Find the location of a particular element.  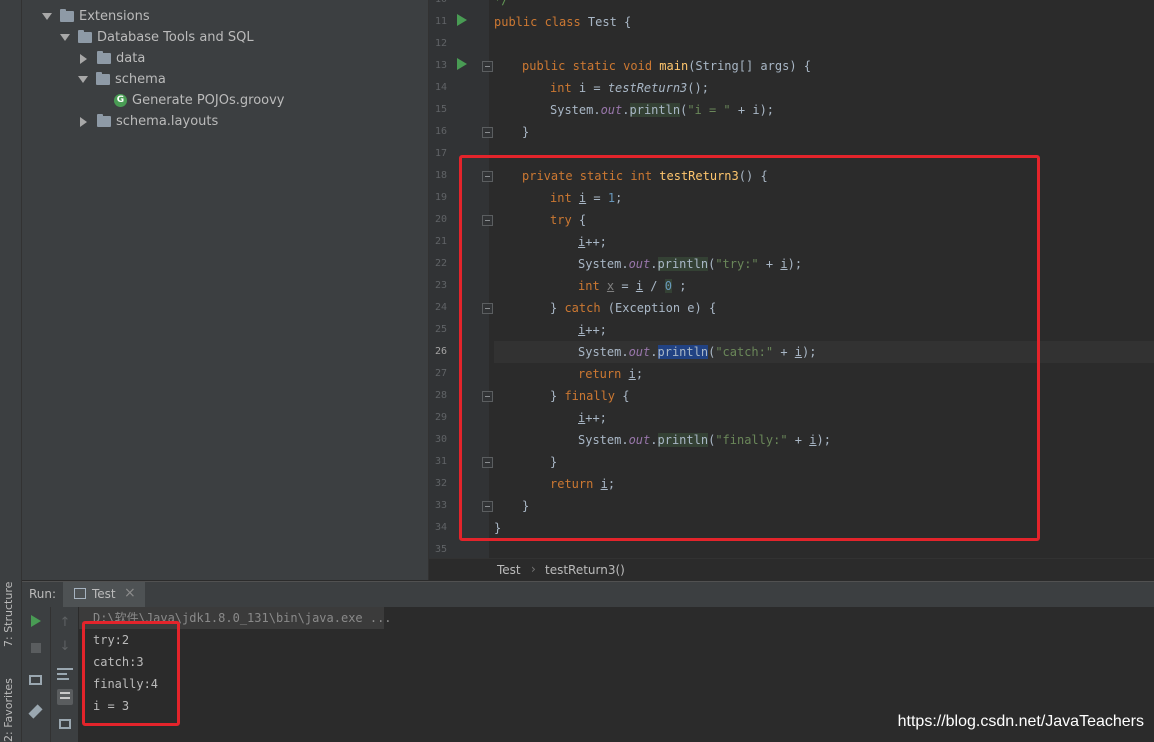

breadcrumb-method: testReturn3() is located at coordinates (585, 570).